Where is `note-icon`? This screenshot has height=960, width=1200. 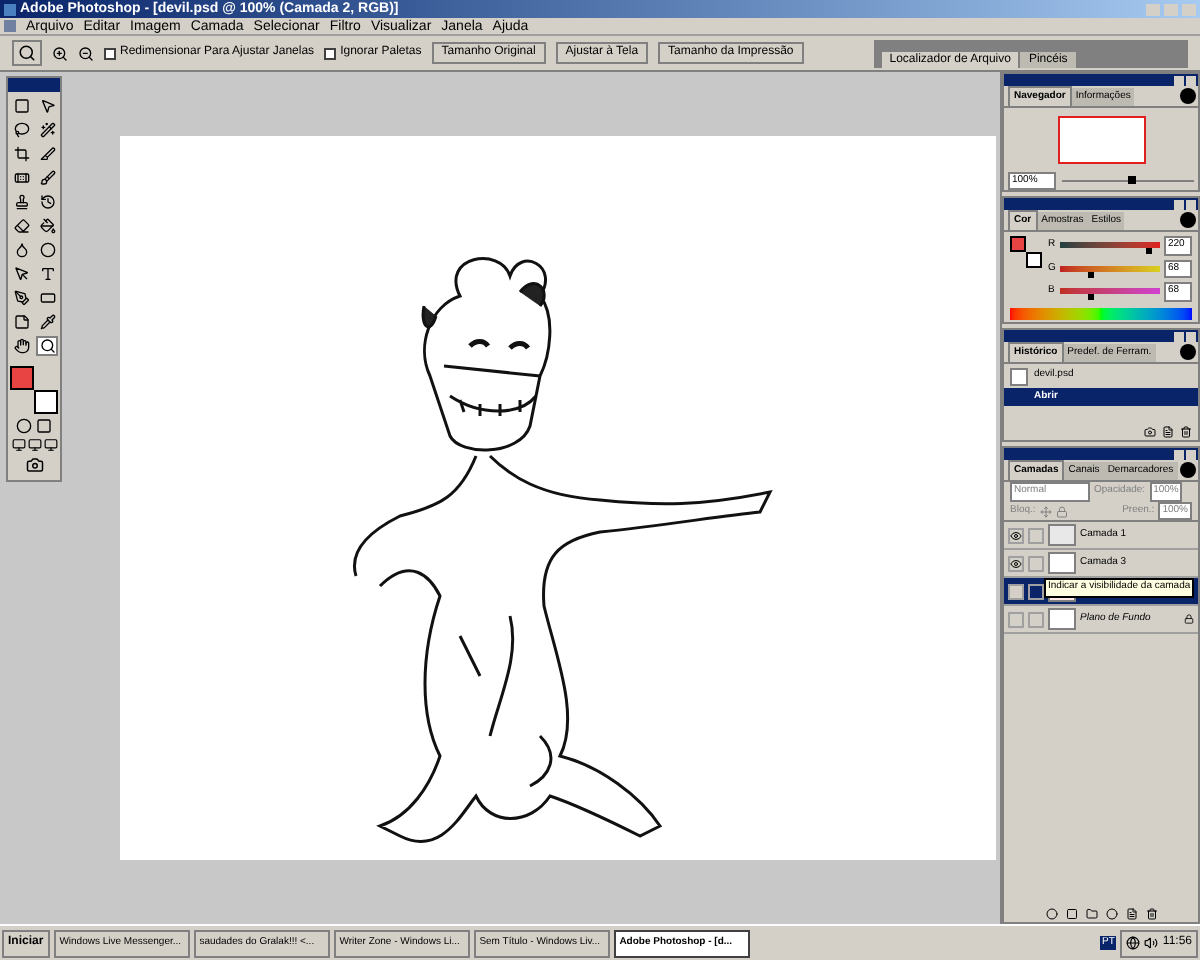 note-icon is located at coordinates (21, 322).